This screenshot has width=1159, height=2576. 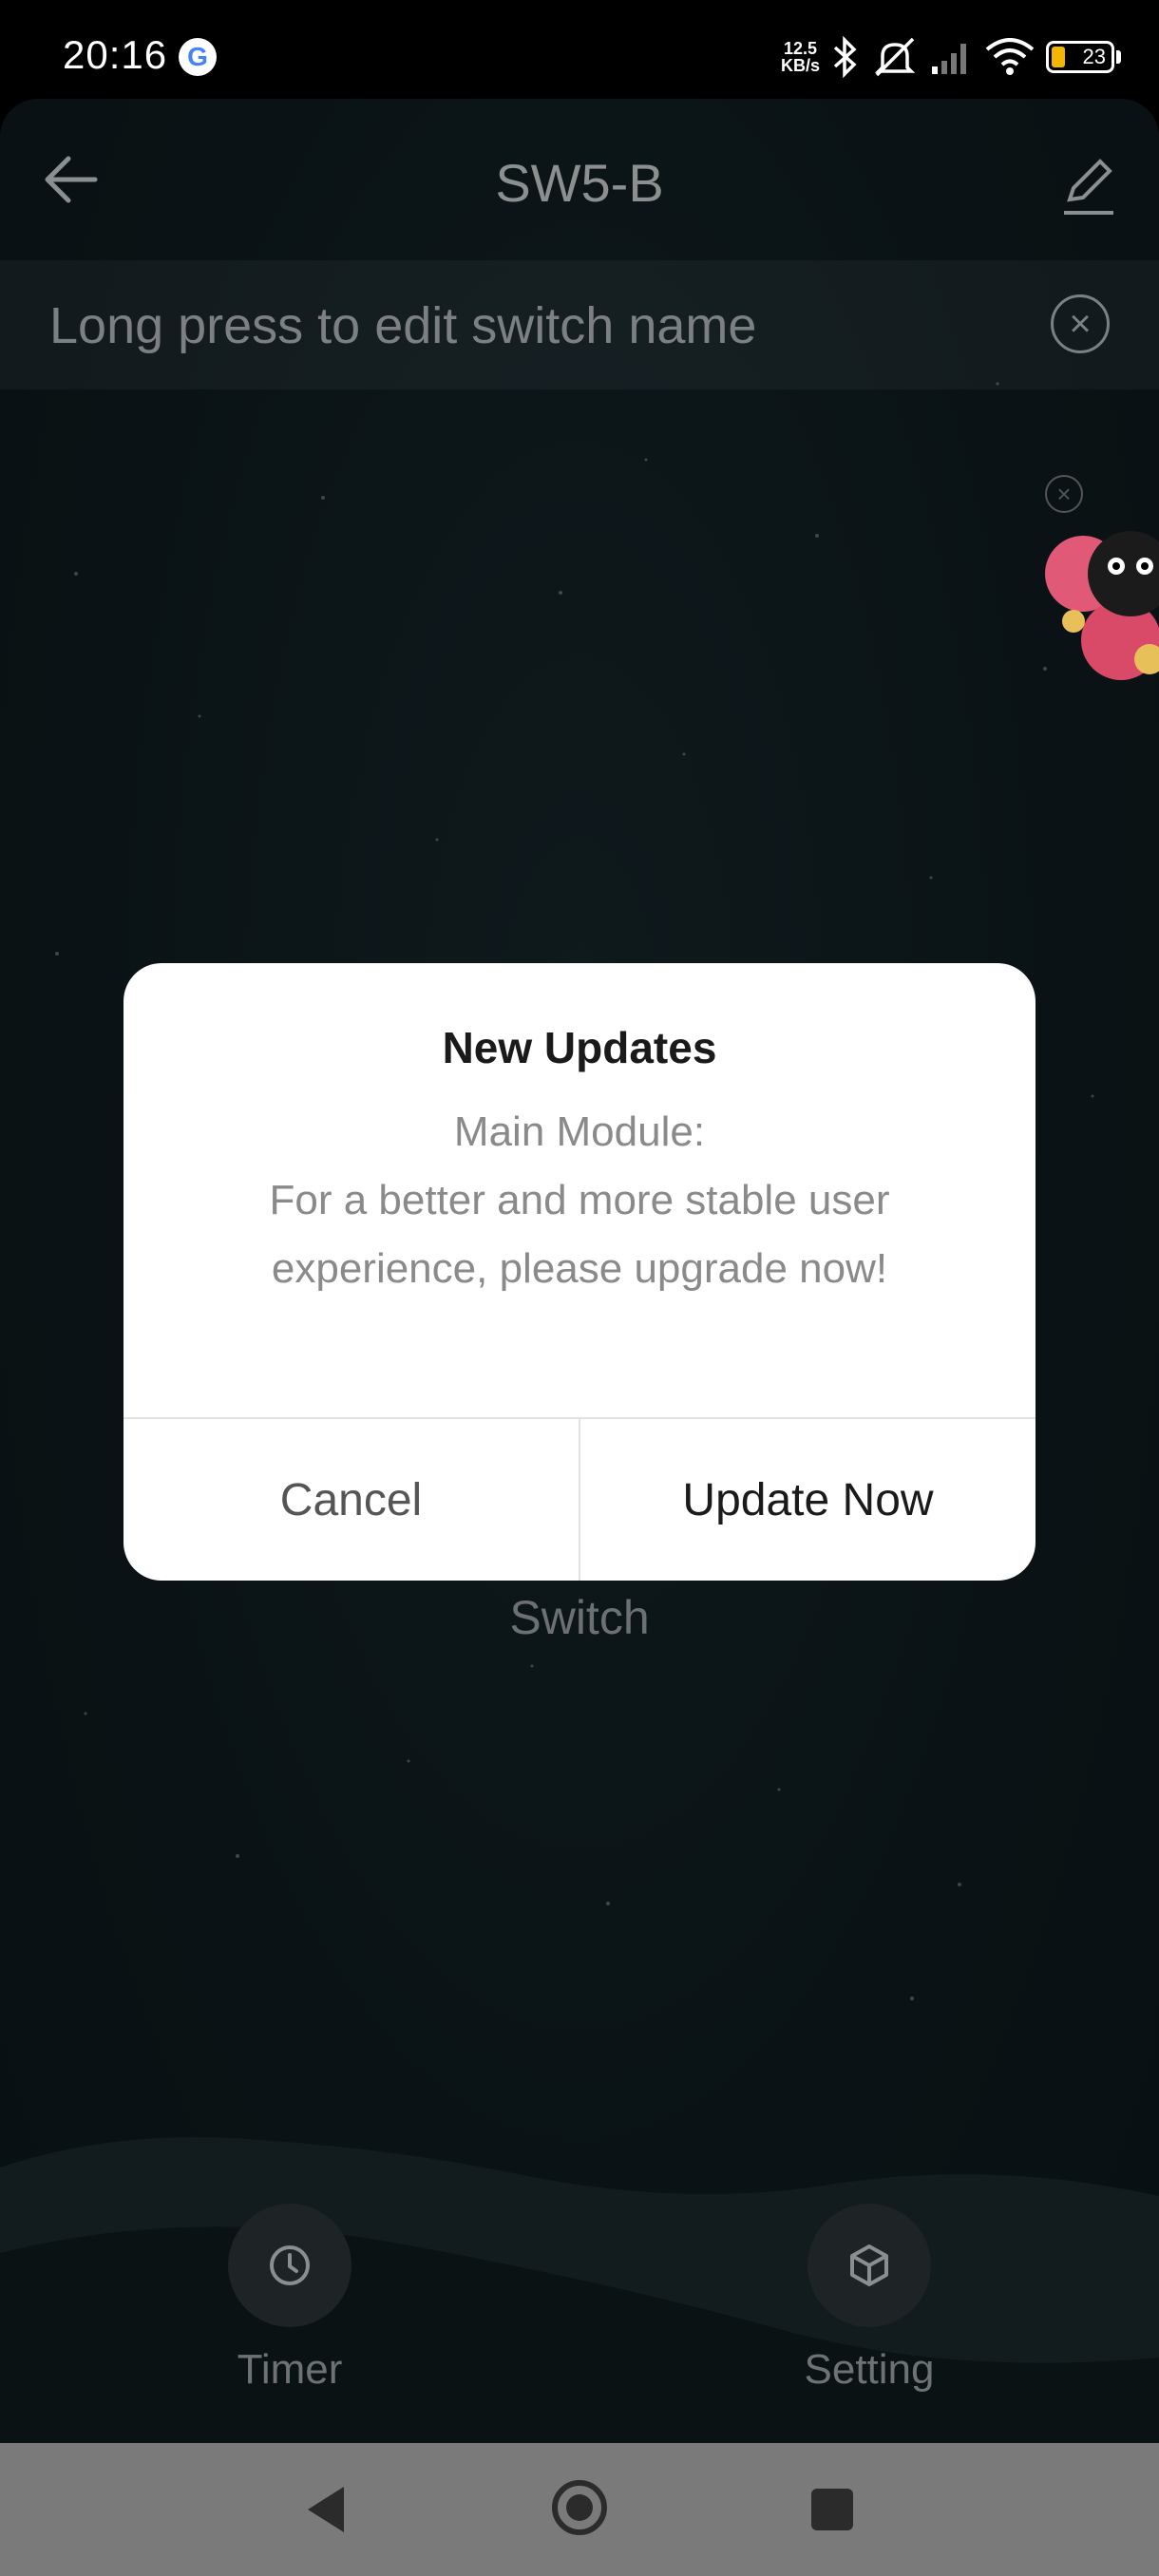 I want to click on network-speed: 12.5 KB/s, so click(x=800, y=57).